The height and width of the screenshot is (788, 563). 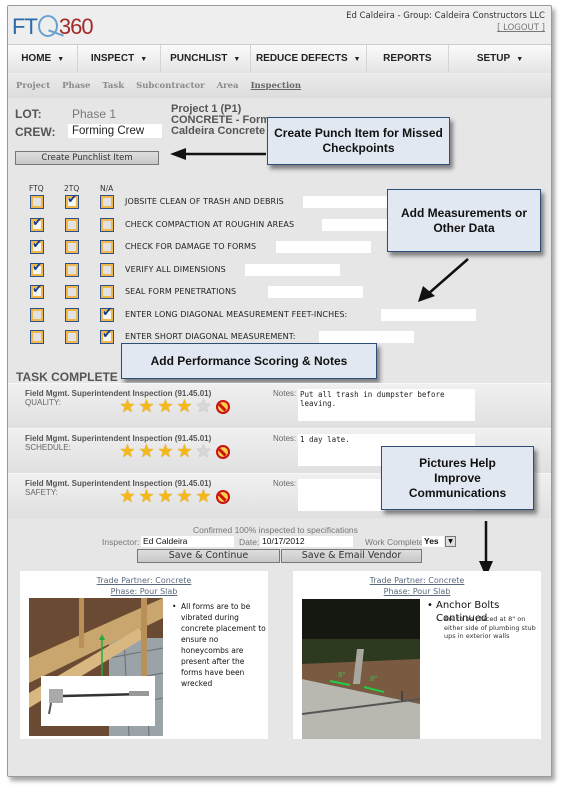 What do you see at coordinates (76, 86) in the screenshot?
I see `subnav-phase: Phase` at bounding box center [76, 86].